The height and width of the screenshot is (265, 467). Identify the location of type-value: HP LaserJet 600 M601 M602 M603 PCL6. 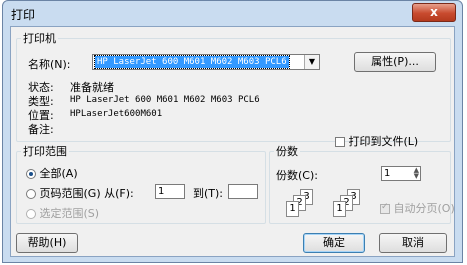
(165, 100).